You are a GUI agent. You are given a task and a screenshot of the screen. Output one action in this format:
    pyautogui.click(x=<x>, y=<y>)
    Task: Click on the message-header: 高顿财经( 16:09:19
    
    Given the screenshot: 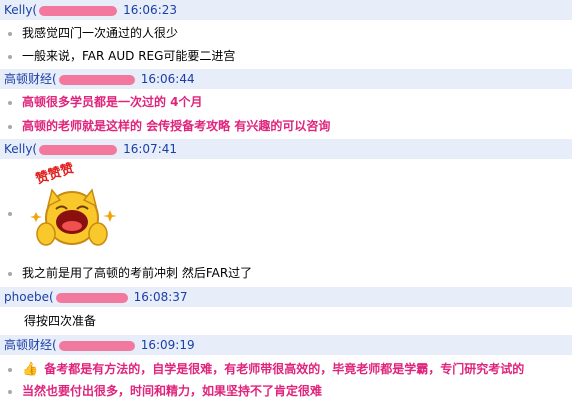 What is the action you would take?
    pyautogui.click(x=99, y=345)
    